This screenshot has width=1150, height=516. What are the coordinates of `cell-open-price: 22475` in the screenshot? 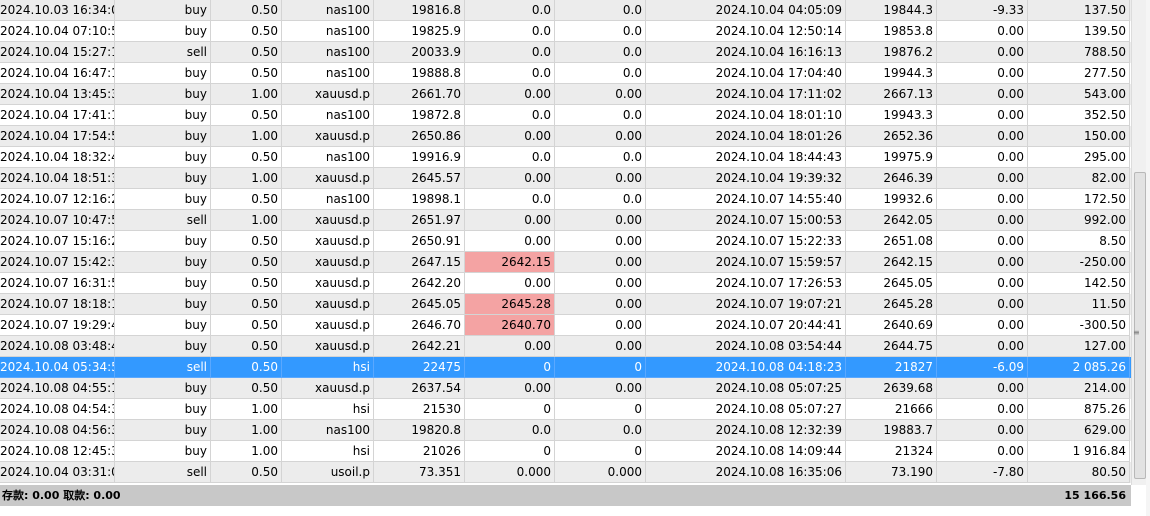 It's located at (419, 367).